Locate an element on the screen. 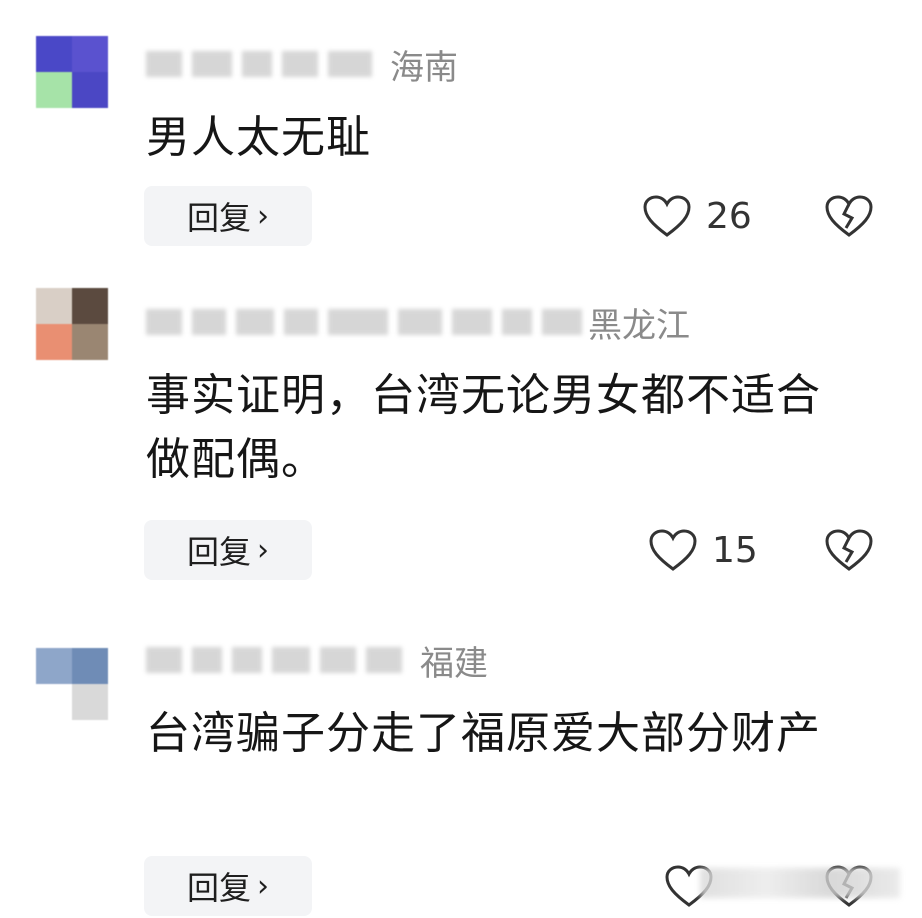 Image resolution: width=922 pixels, height=918 pixels. comment-text: 台湾骗子分走了福原爱大部分财产 is located at coordinates (483, 733).